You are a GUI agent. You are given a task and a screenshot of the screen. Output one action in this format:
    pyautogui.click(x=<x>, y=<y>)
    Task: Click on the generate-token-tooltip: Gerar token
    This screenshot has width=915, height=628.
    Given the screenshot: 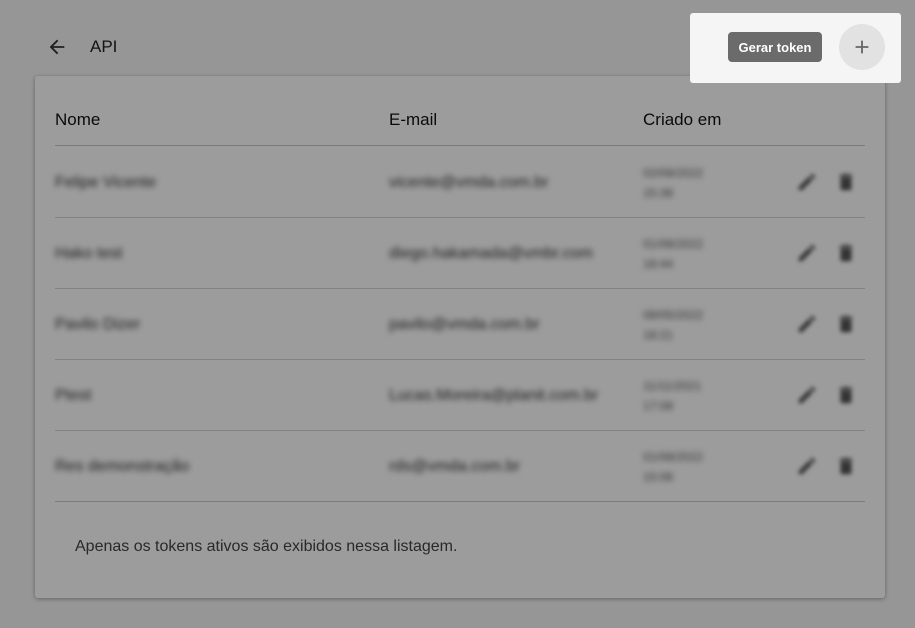 What is the action you would take?
    pyautogui.click(x=775, y=47)
    